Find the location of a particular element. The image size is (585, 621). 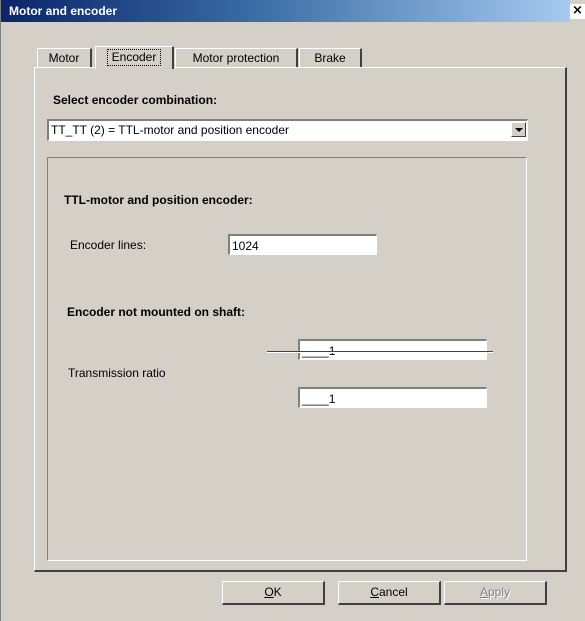

cancel-mnemonic: C is located at coordinates (374, 592).